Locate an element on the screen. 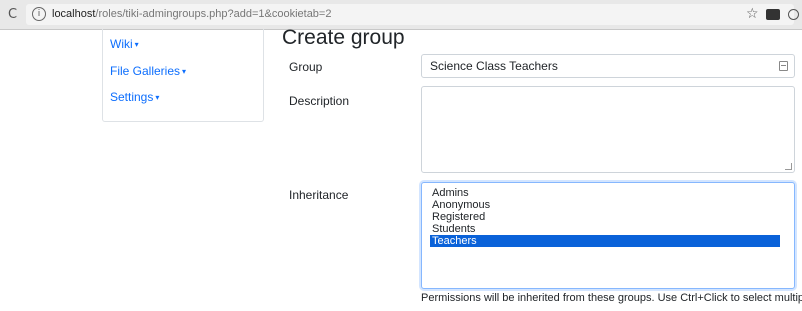  sidebar-item-wiki: Wiki ▾ is located at coordinates (124, 44).